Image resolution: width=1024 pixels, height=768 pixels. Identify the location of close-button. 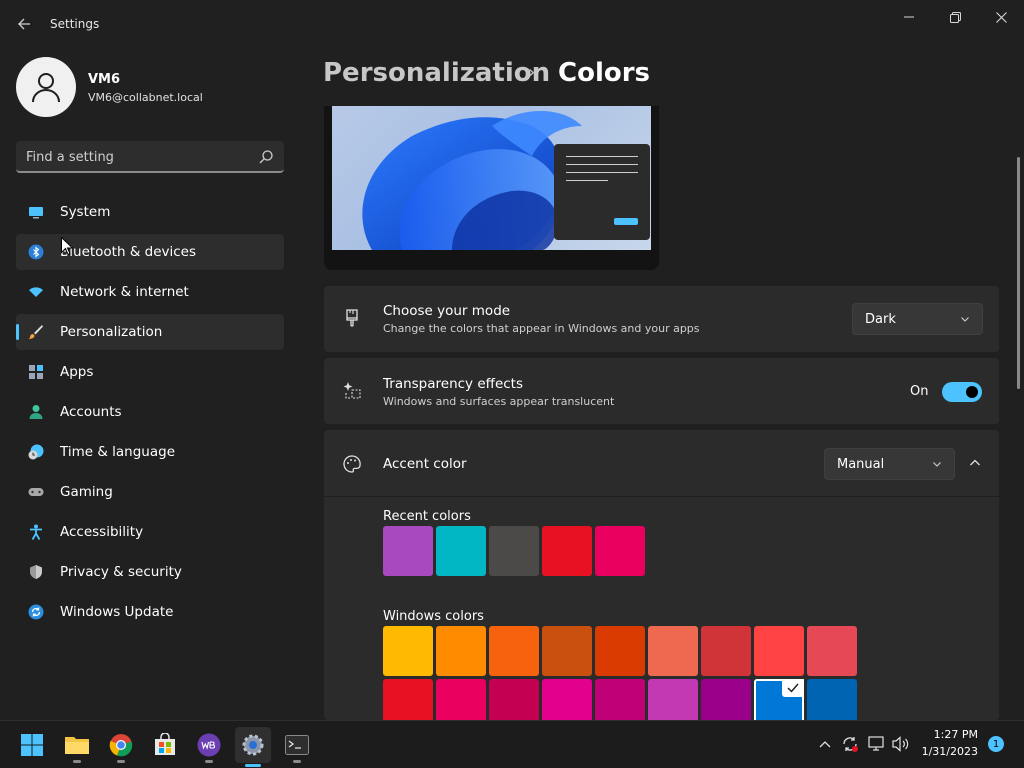
(1001, 17).